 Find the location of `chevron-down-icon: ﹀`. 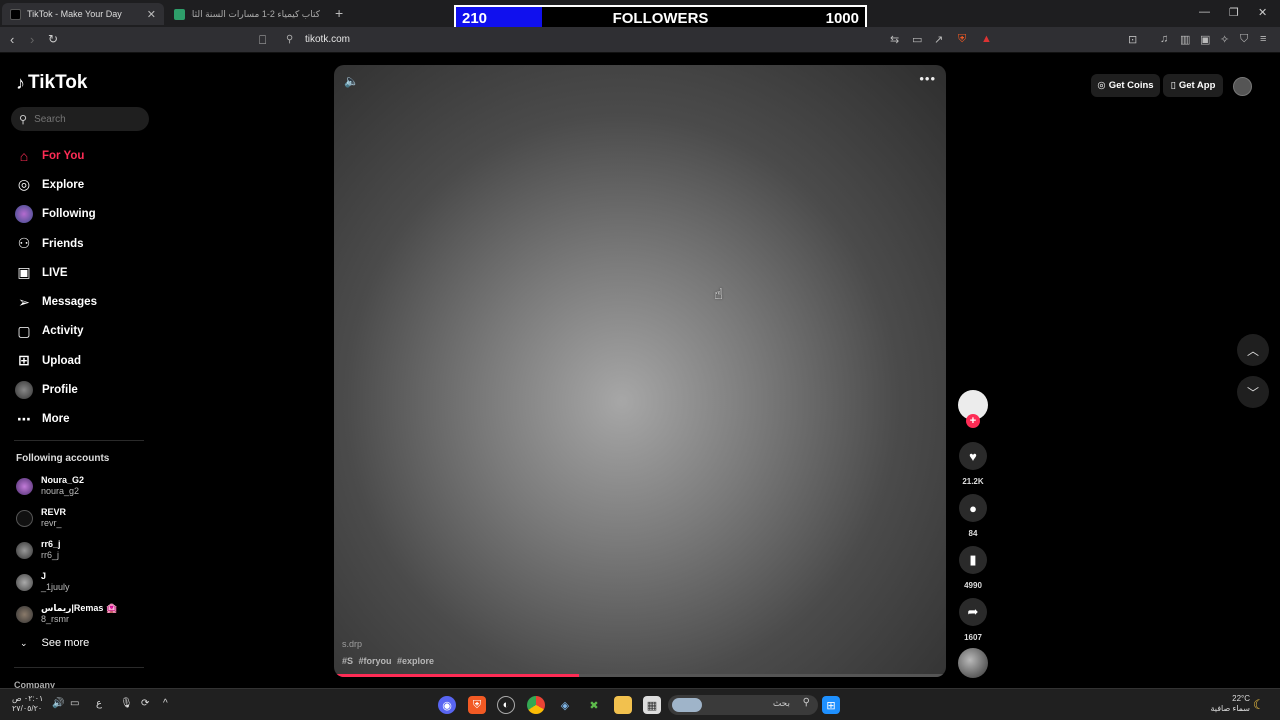

chevron-down-icon: ﹀ is located at coordinates (1252, 392).